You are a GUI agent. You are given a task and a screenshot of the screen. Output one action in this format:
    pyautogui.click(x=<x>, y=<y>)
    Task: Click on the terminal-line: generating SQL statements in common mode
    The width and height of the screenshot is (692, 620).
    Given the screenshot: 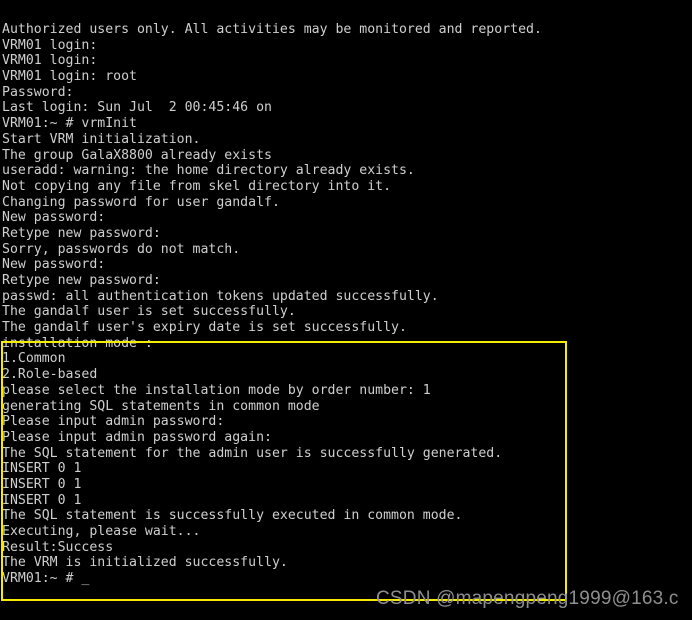 What is the action you would take?
    pyautogui.click(x=161, y=406)
    